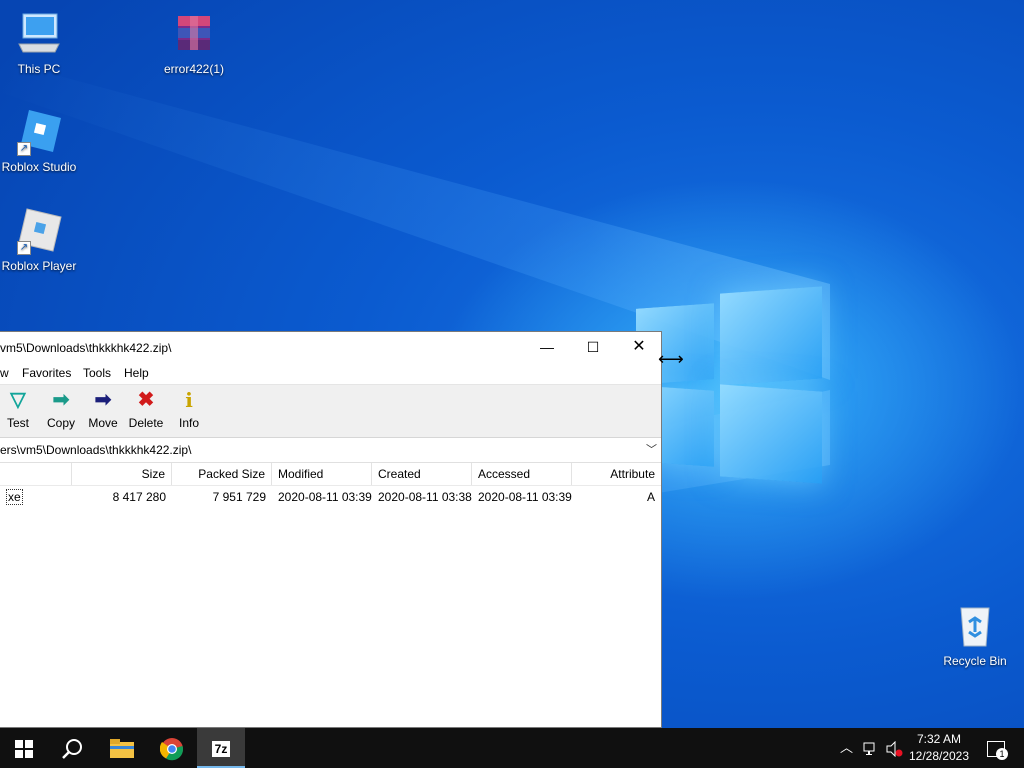  I want to click on desktop-icon-error422: error422(1), so click(194, 43).